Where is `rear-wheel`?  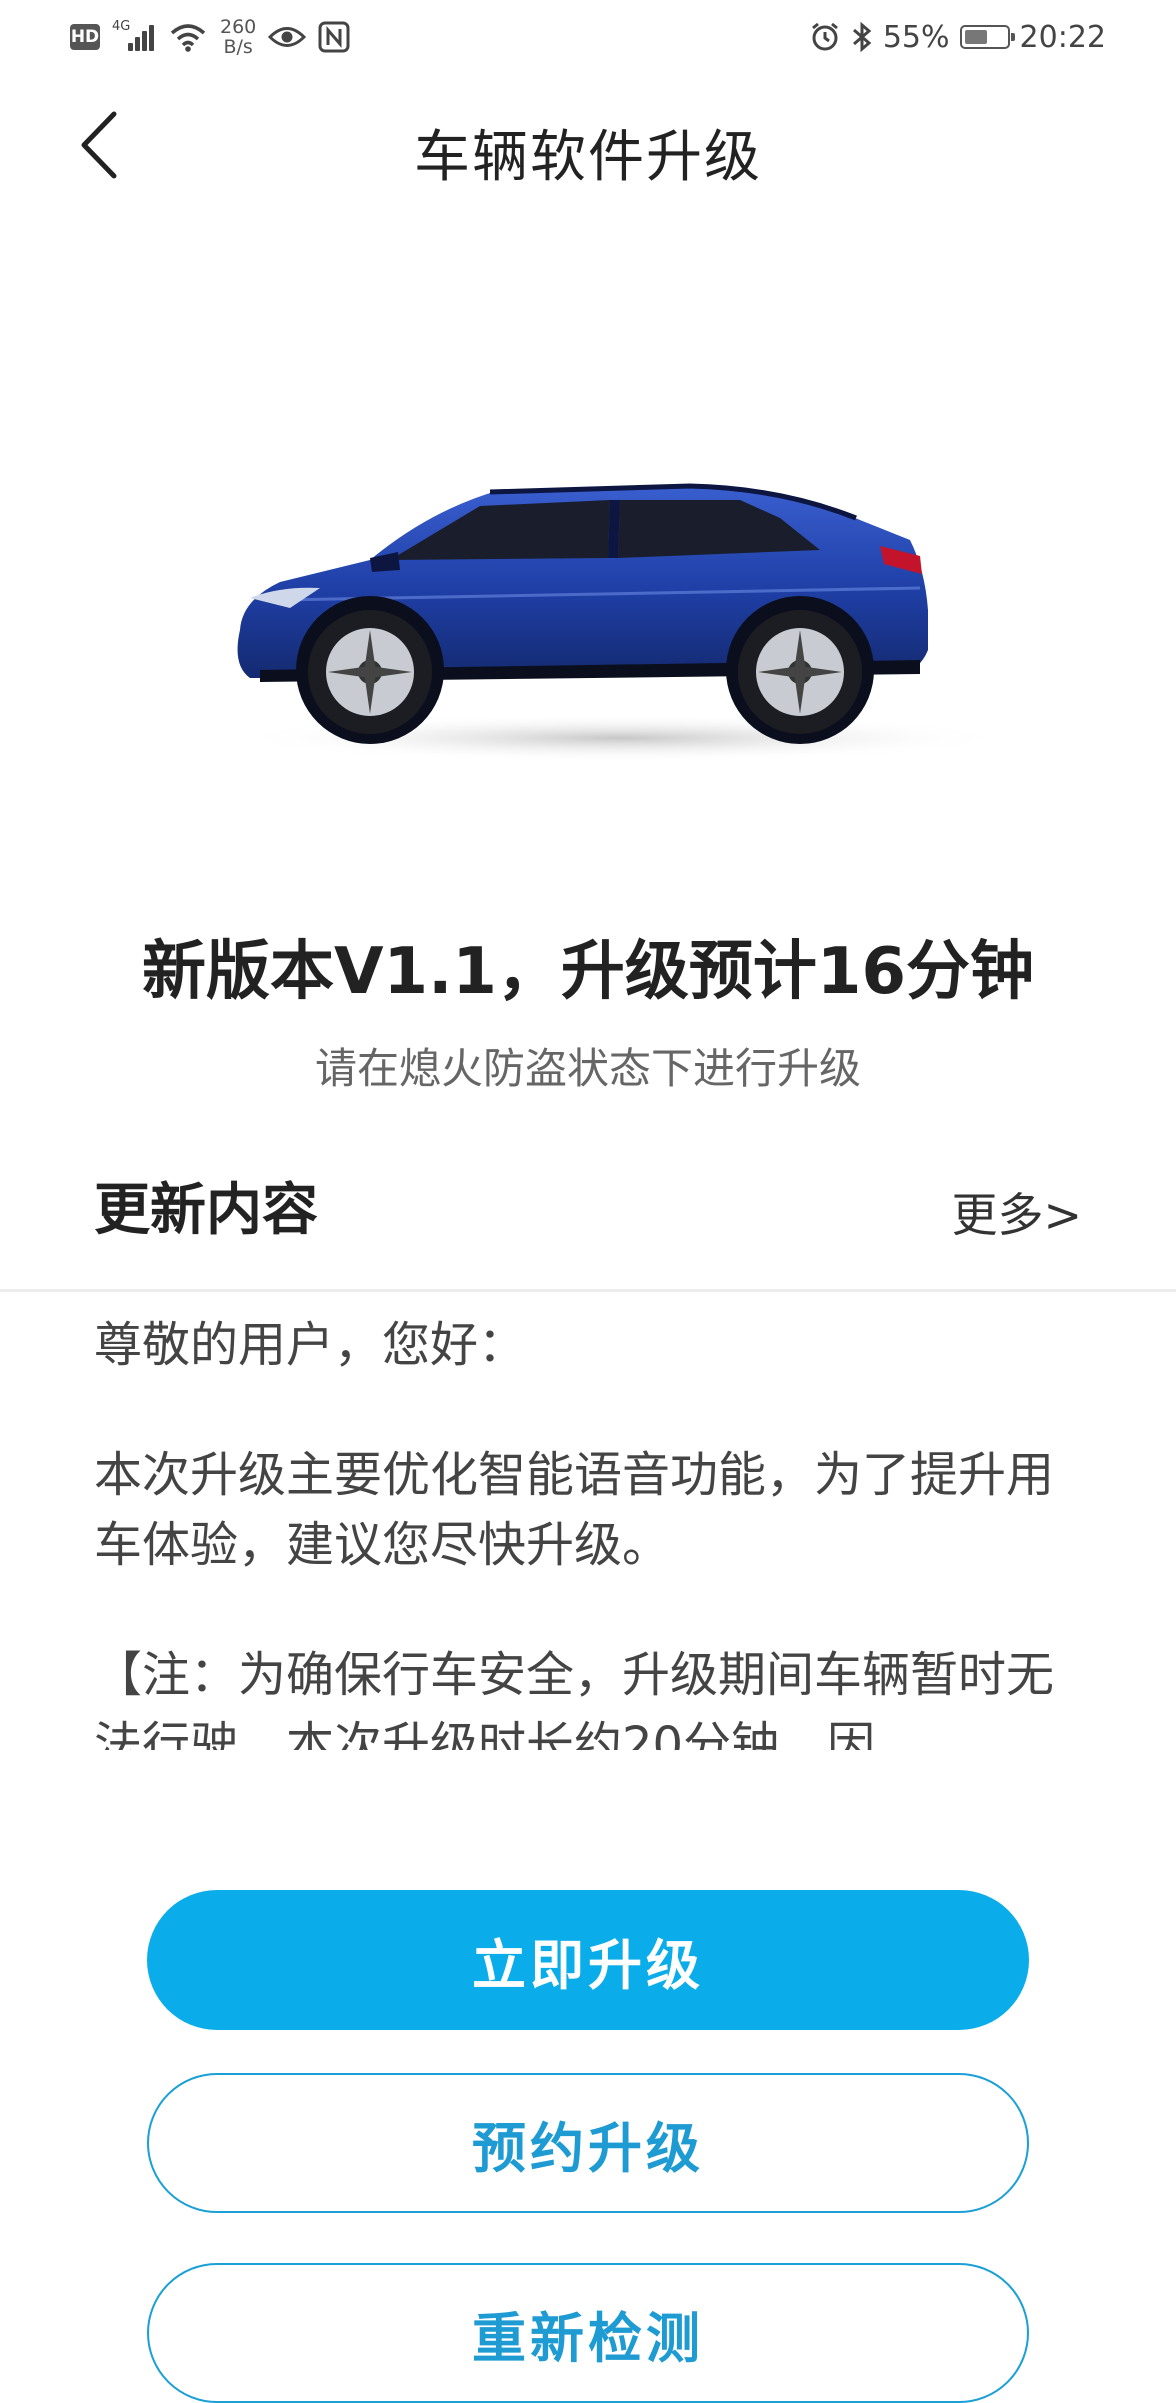
rear-wheel is located at coordinates (800, 672).